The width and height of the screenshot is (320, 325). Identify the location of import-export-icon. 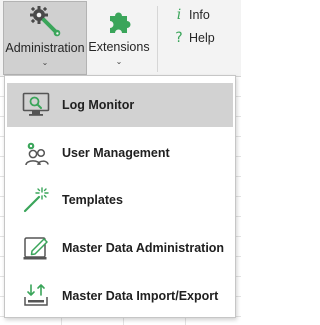
(36, 296).